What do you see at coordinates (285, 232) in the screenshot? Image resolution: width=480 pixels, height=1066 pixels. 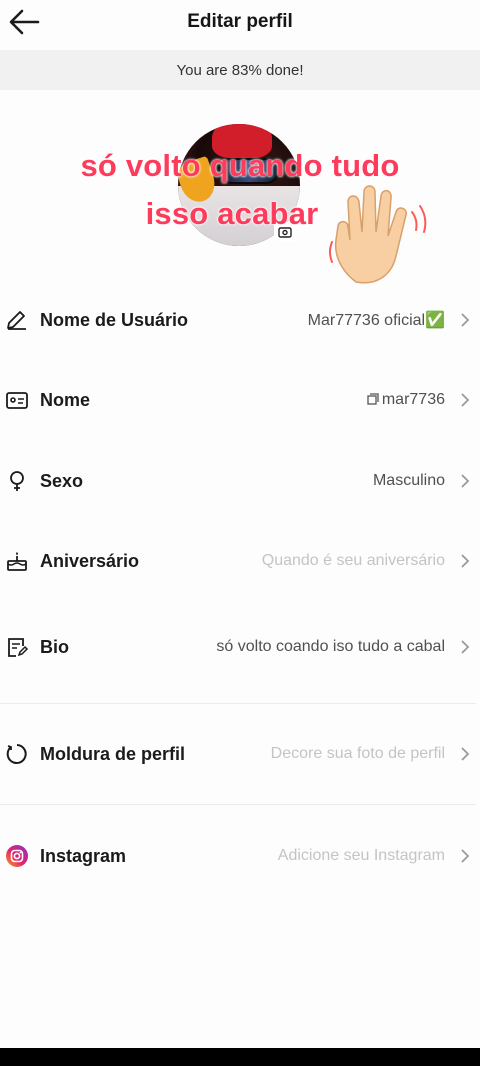 I see `camera-icon` at bounding box center [285, 232].